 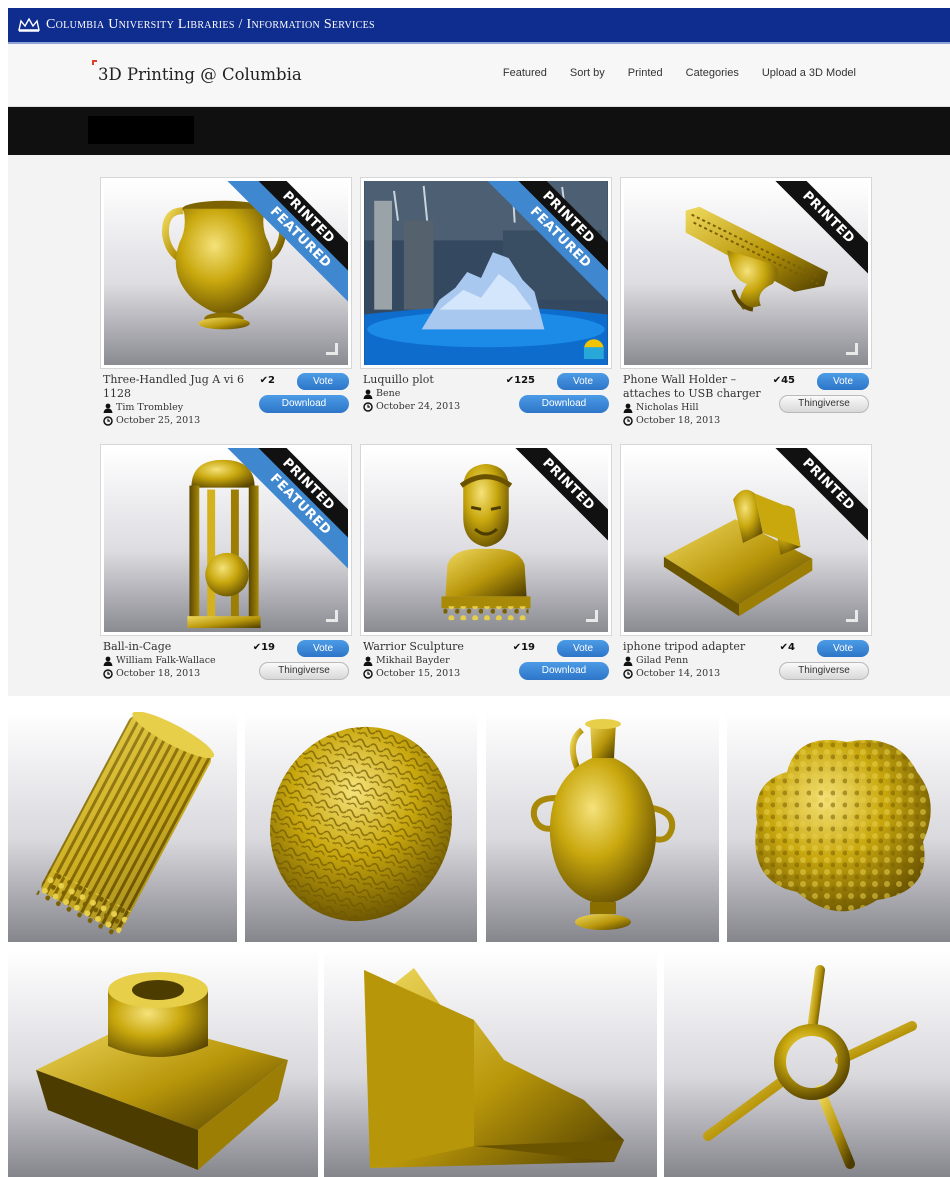 What do you see at coordinates (667, 407) in the screenshot?
I see `author-name: Nicholas Hill` at bounding box center [667, 407].